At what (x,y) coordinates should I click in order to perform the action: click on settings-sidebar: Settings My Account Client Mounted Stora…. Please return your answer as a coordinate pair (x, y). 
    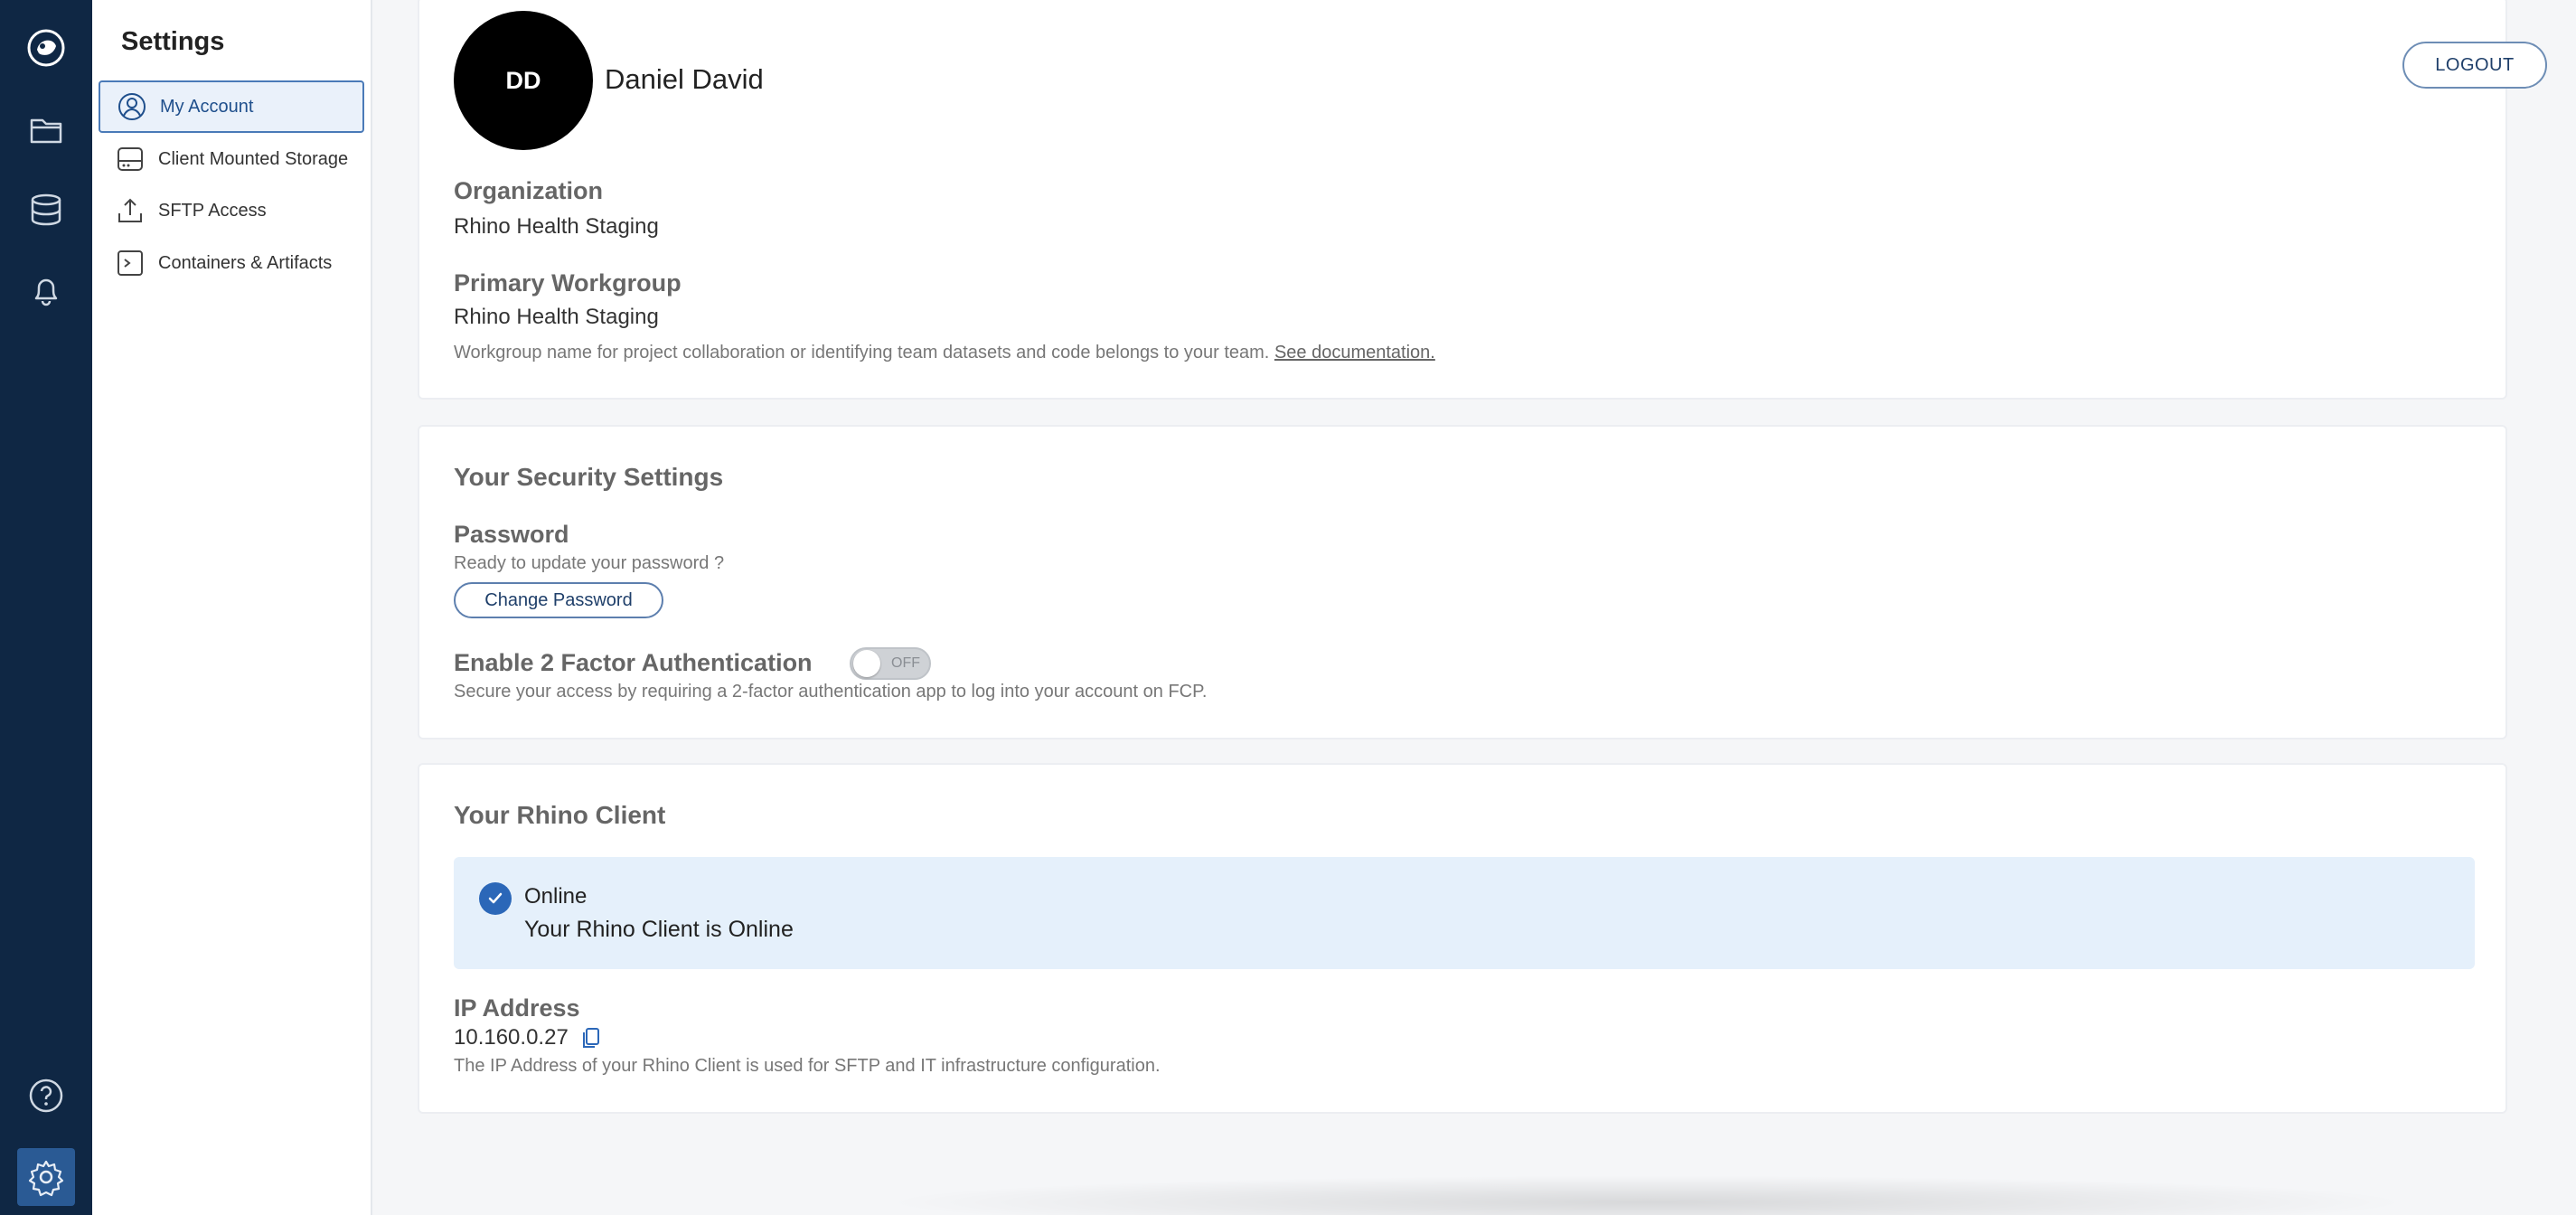
    Looking at the image, I should click on (232, 607).